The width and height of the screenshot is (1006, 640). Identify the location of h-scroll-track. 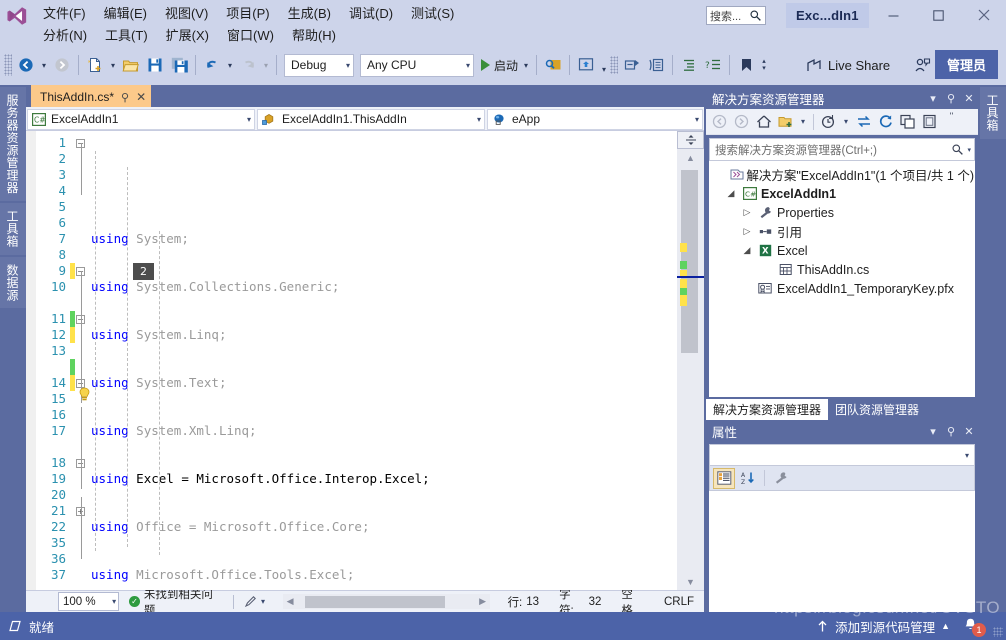
(386, 601).